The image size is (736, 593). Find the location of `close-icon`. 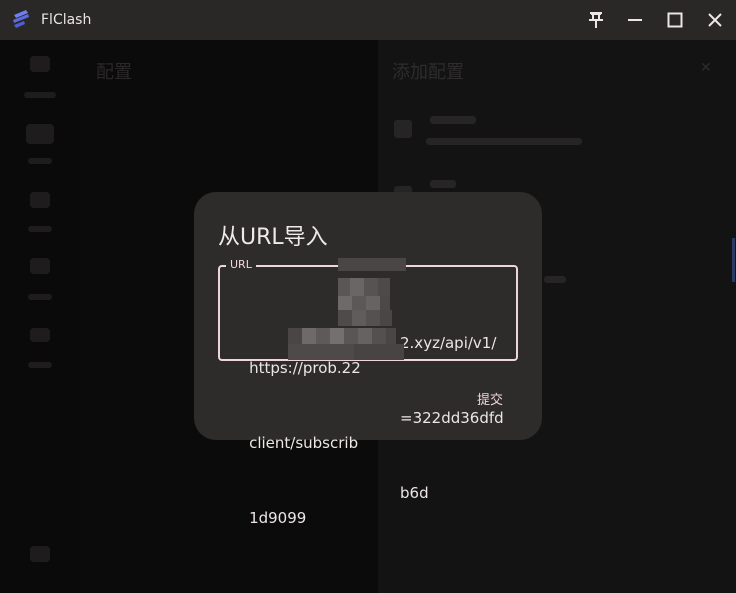

close-icon is located at coordinates (715, 20).